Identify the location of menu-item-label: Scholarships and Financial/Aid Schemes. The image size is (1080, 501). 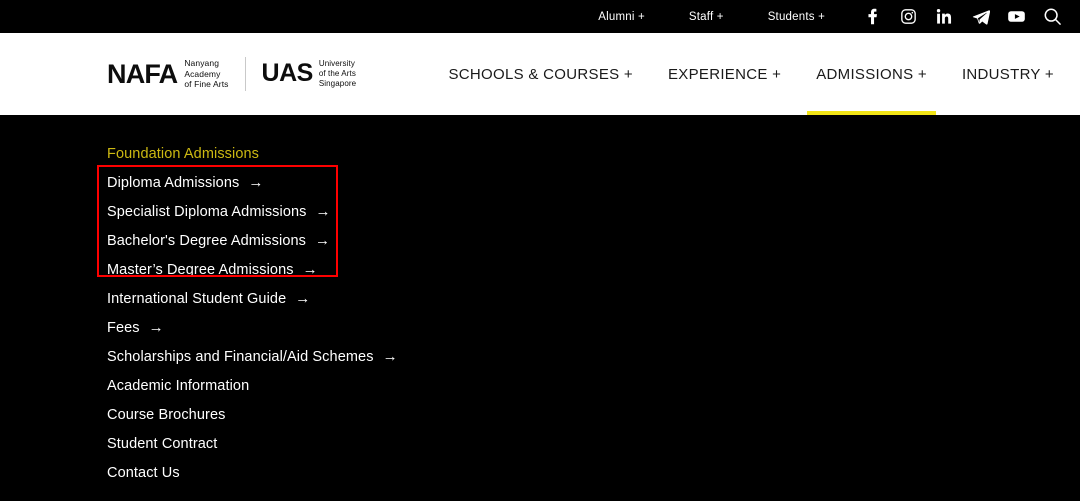
(240, 356).